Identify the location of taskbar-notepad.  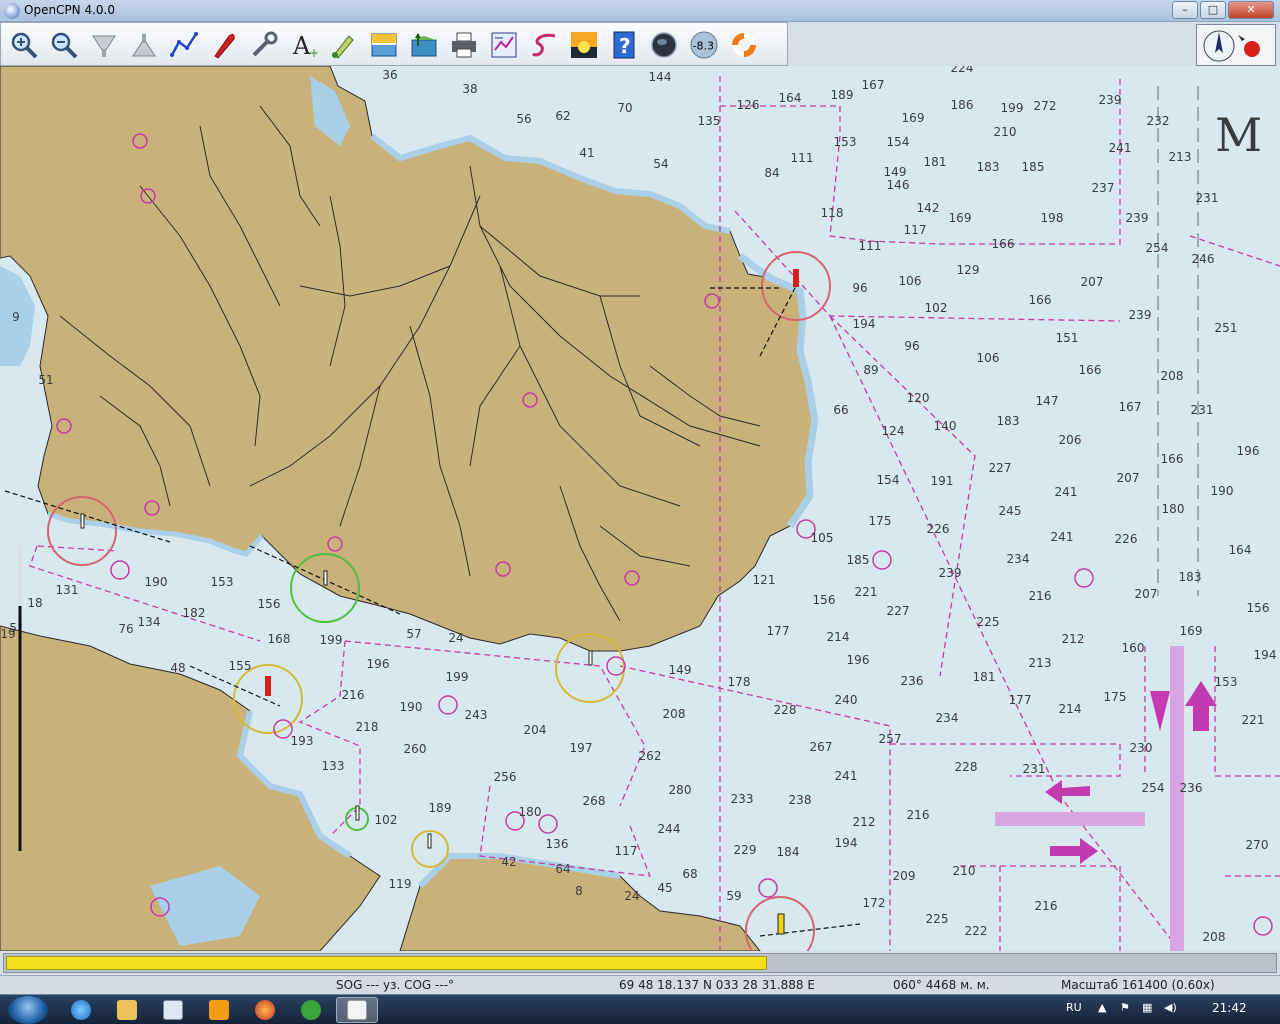
(173, 1010).